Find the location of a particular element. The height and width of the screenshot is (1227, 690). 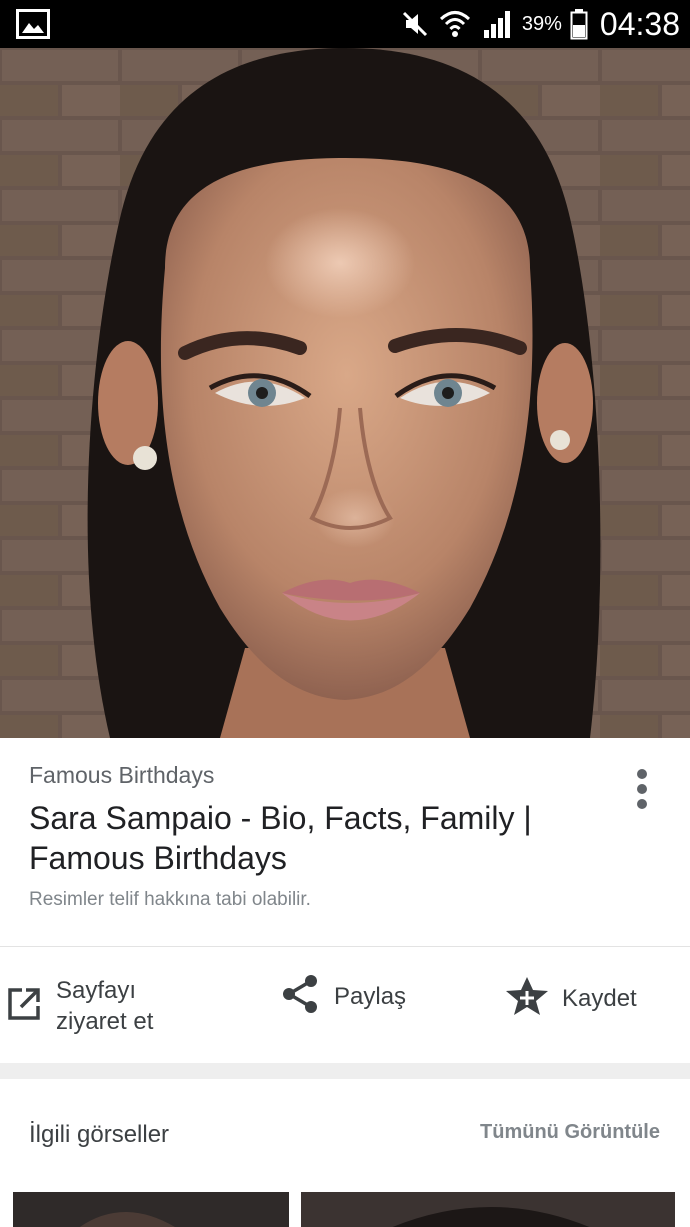

clock: 04:38 is located at coordinates (639, 23).